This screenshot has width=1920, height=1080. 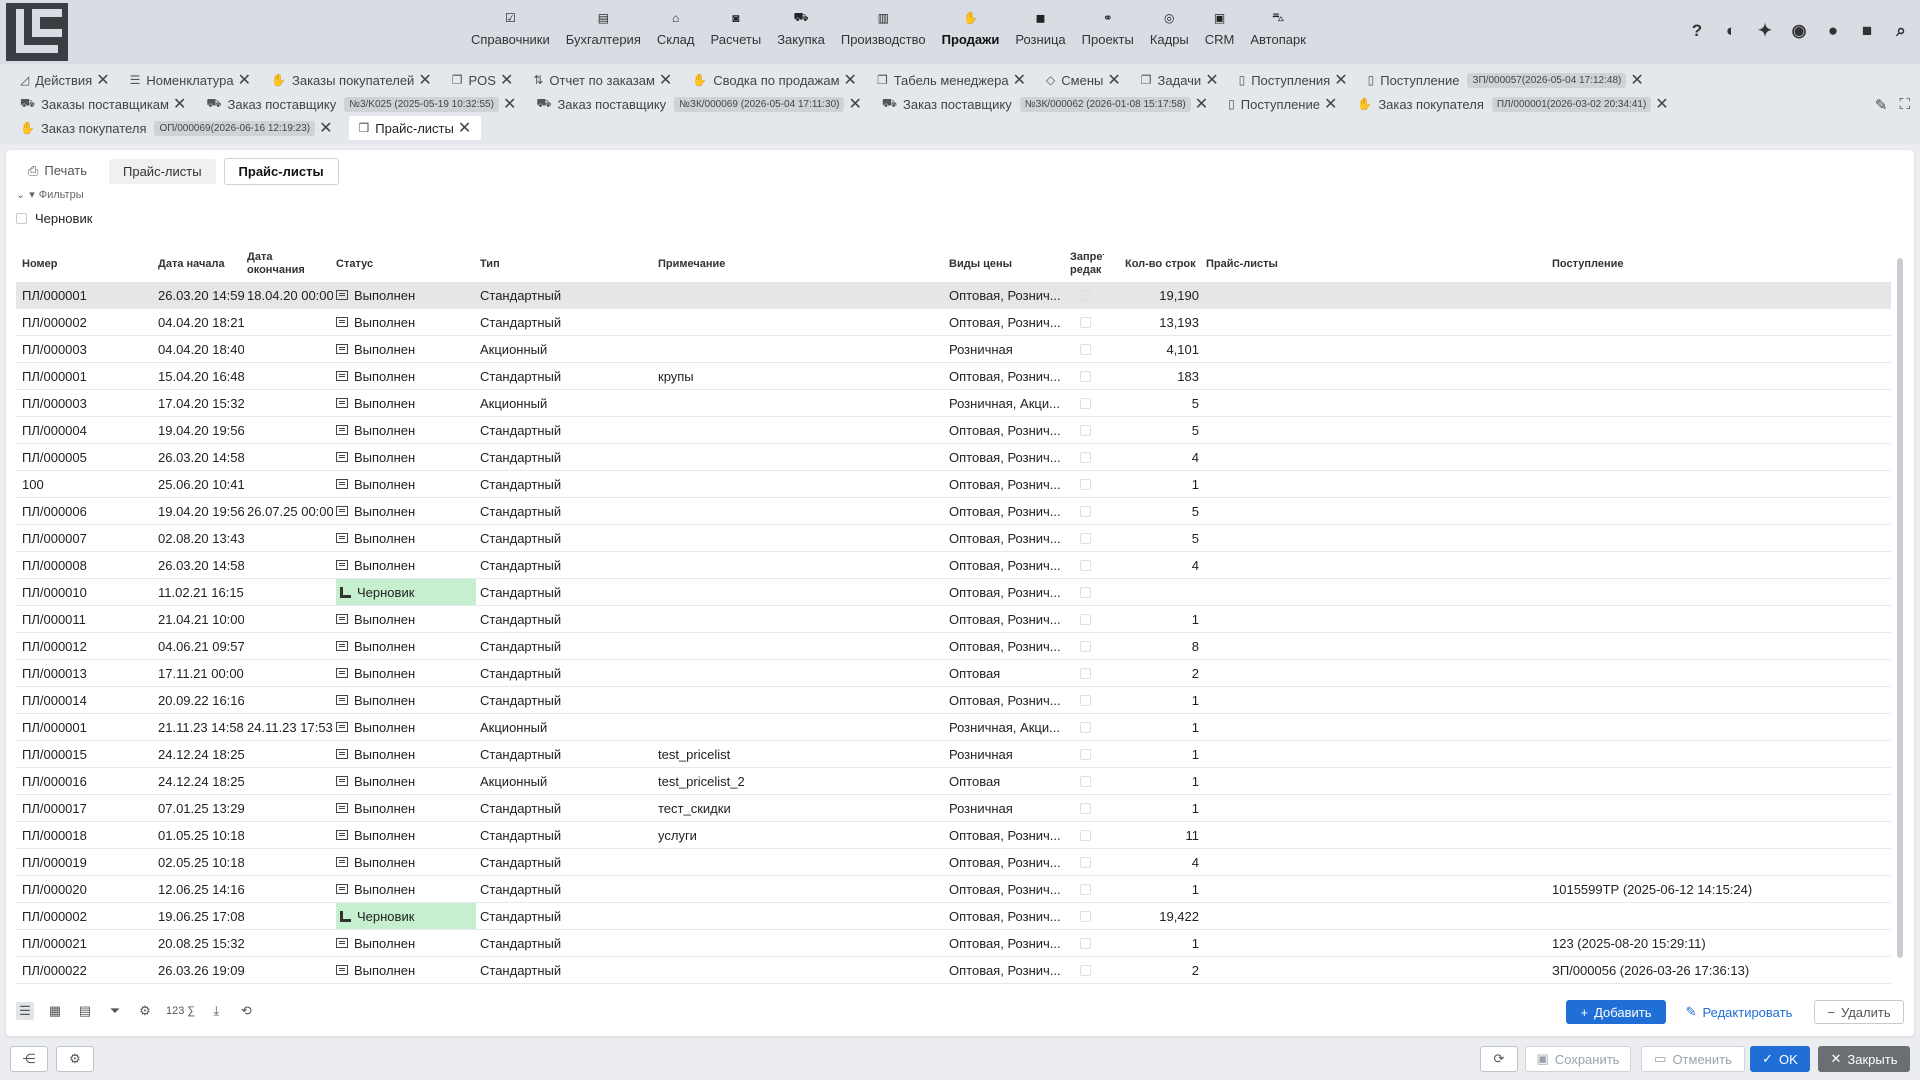 I want to click on doc-tab: ❐ Табель менеджера ✕, so click(x=951, y=80).